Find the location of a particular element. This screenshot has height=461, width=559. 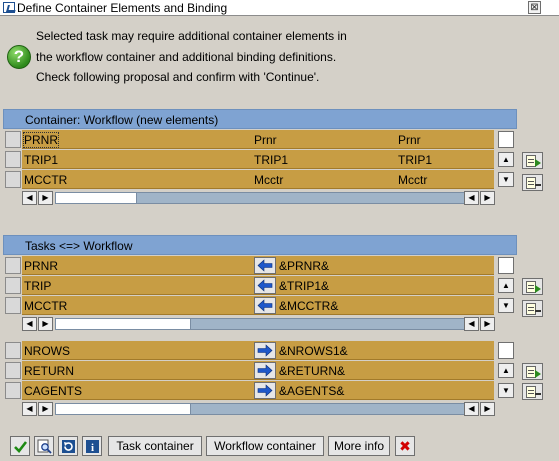

table-row: NROWS &NROWS1& is located at coordinates (248, 350).